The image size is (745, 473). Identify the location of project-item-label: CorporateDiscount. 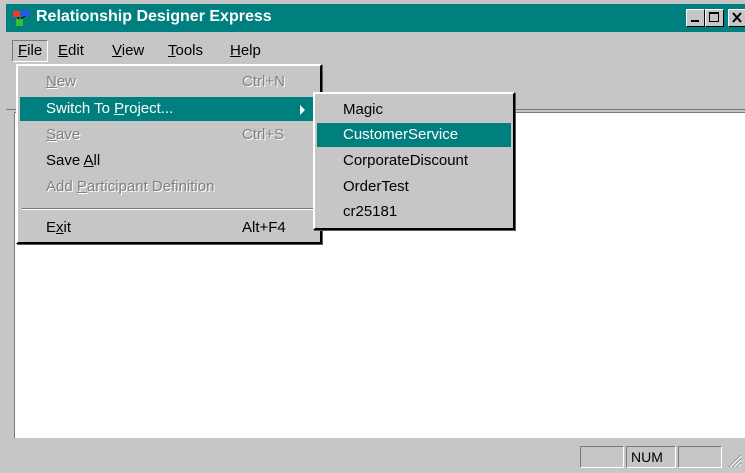
(406, 160).